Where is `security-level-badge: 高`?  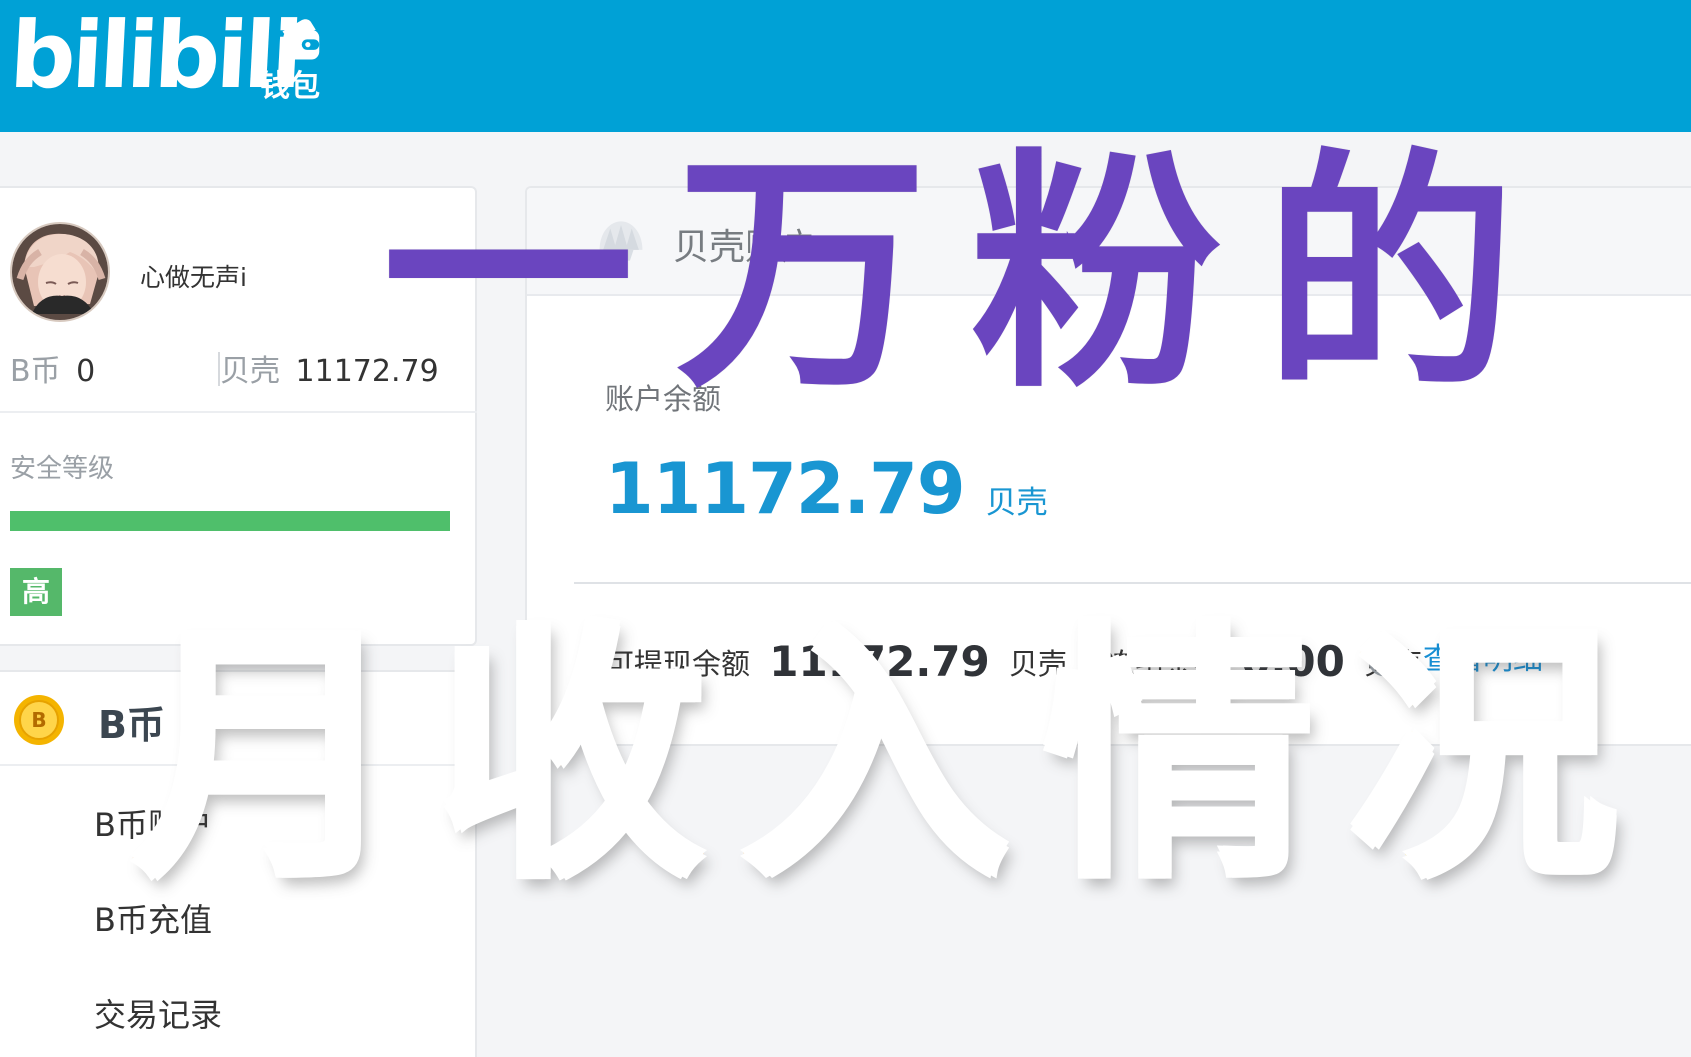
security-level-badge: 高 is located at coordinates (36, 592).